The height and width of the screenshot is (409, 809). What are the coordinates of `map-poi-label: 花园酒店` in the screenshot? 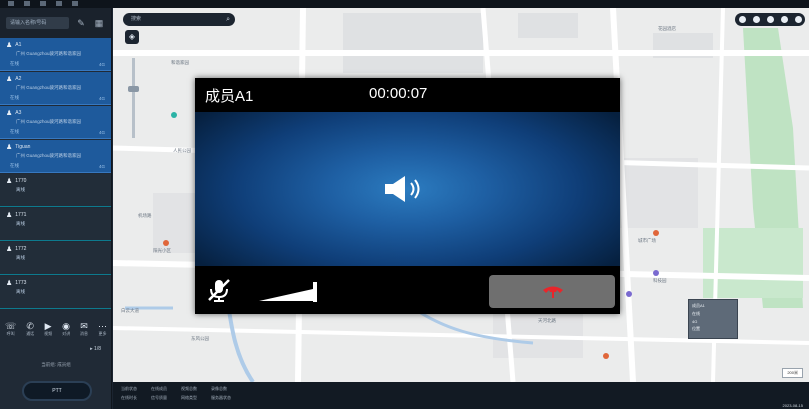 It's located at (667, 28).